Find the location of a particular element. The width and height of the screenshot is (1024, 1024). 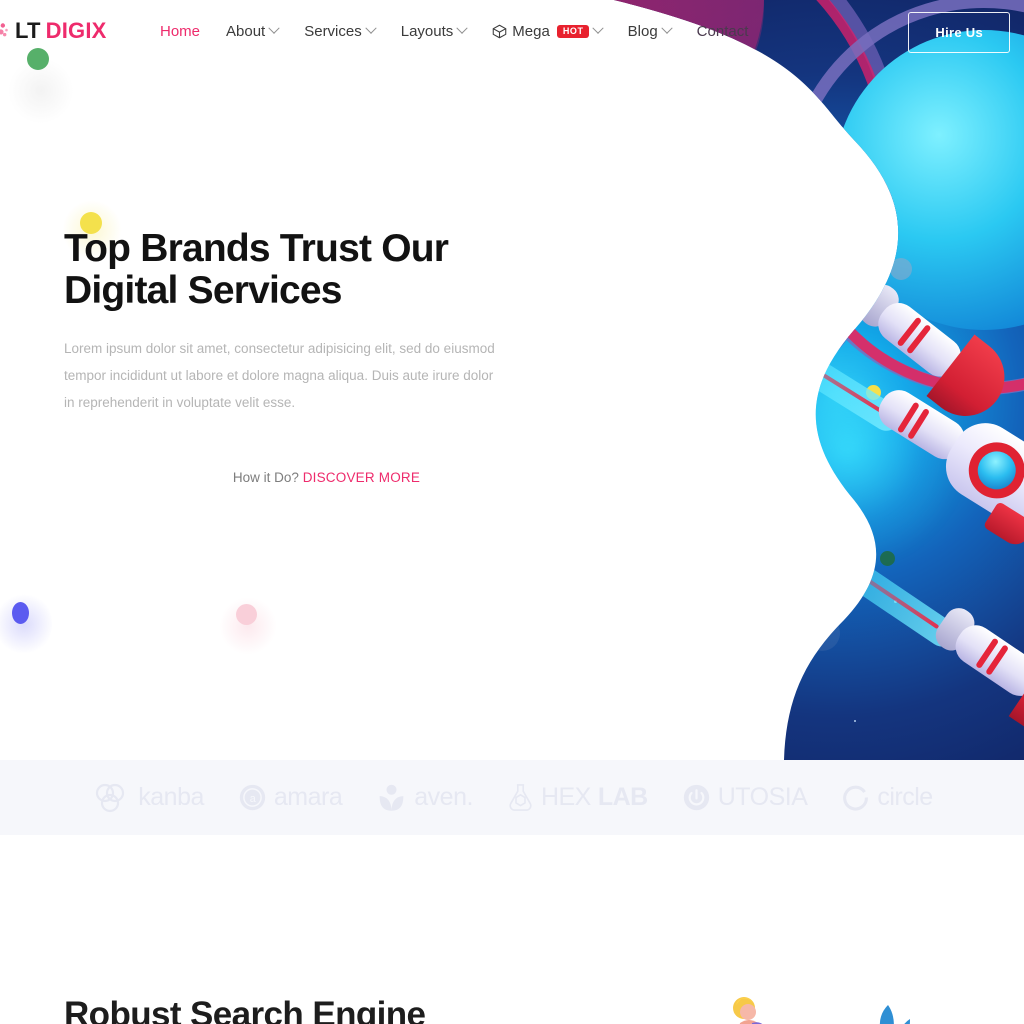

nav-item-services: Services is located at coordinates (340, 31).